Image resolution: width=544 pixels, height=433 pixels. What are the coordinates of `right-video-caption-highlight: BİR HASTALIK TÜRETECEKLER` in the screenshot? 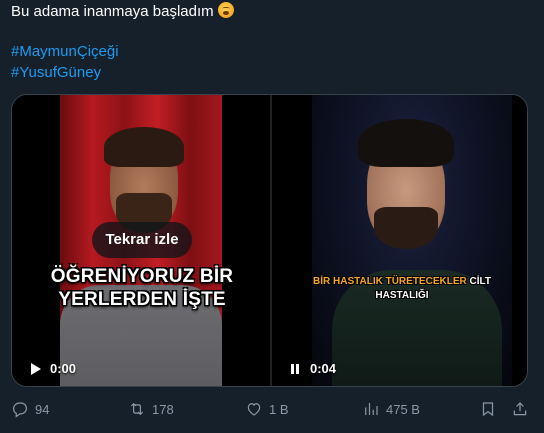 It's located at (390, 281).